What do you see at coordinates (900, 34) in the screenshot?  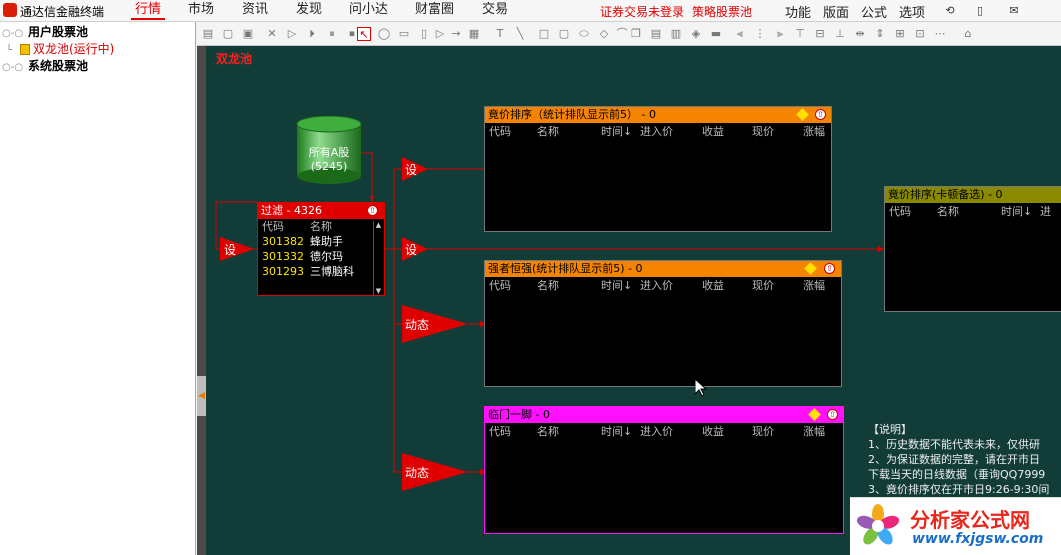 I see `same-size-icon: ⊞` at bounding box center [900, 34].